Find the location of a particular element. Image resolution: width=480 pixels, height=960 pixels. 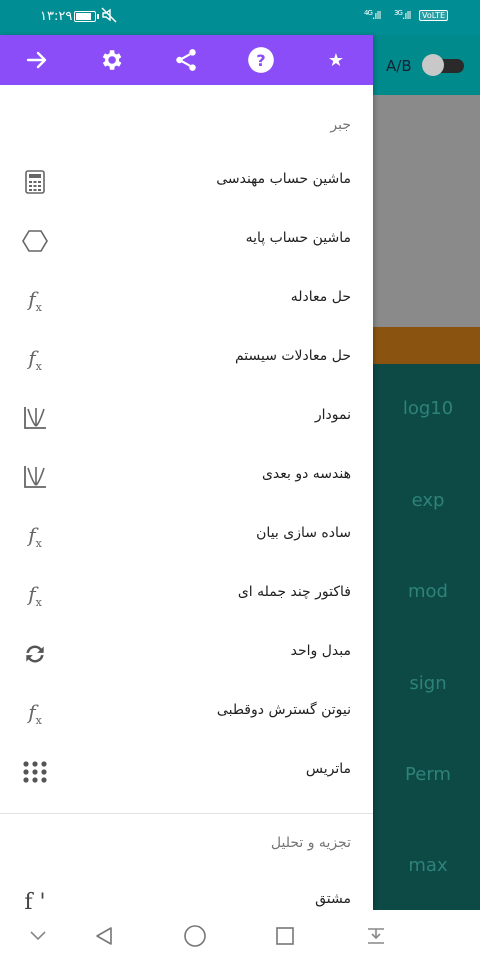

menu-item-label: مشتق is located at coordinates (333, 899).